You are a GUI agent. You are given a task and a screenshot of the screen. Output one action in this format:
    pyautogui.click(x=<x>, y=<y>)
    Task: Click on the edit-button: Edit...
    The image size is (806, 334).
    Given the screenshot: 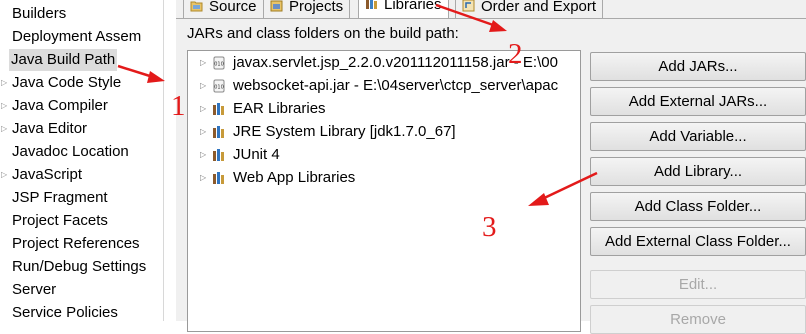 What is the action you would take?
    pyautogui.click(x=698, y=284)
    